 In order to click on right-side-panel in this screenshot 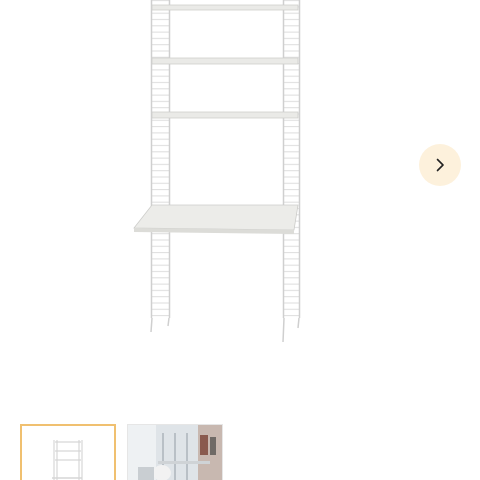, I will do `click(291, 171)`.